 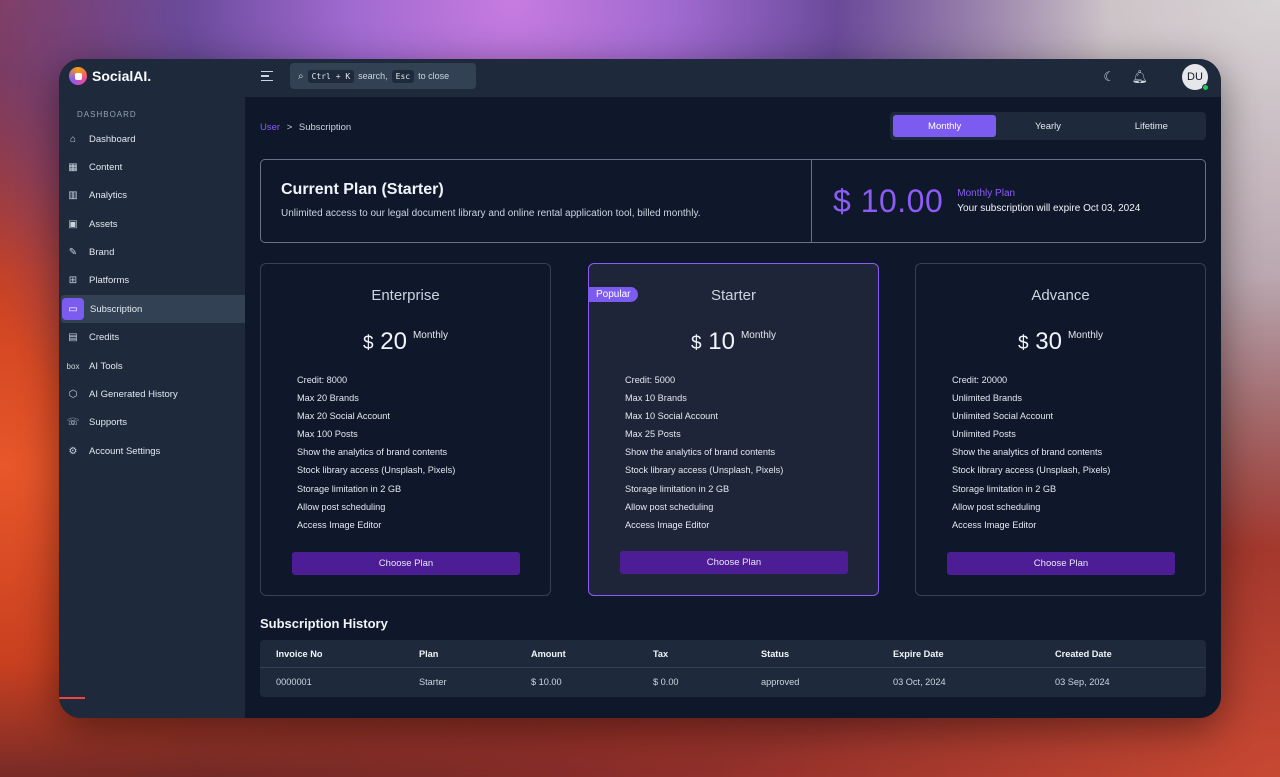 What do you see at coordinates (122, 76) in the screenshot?
I see `app-name: SocialAI.` at bounding box center [122, 76].